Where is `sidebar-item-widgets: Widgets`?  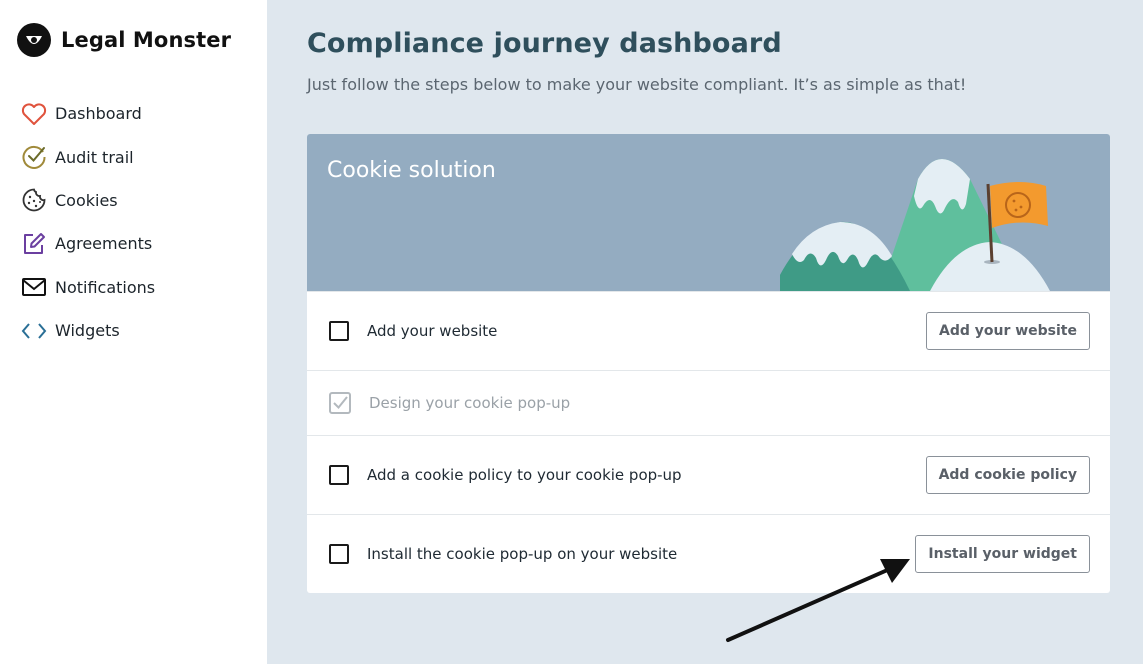
sidebar-item-widgets: Widgets is located at coordinates (88, 330).